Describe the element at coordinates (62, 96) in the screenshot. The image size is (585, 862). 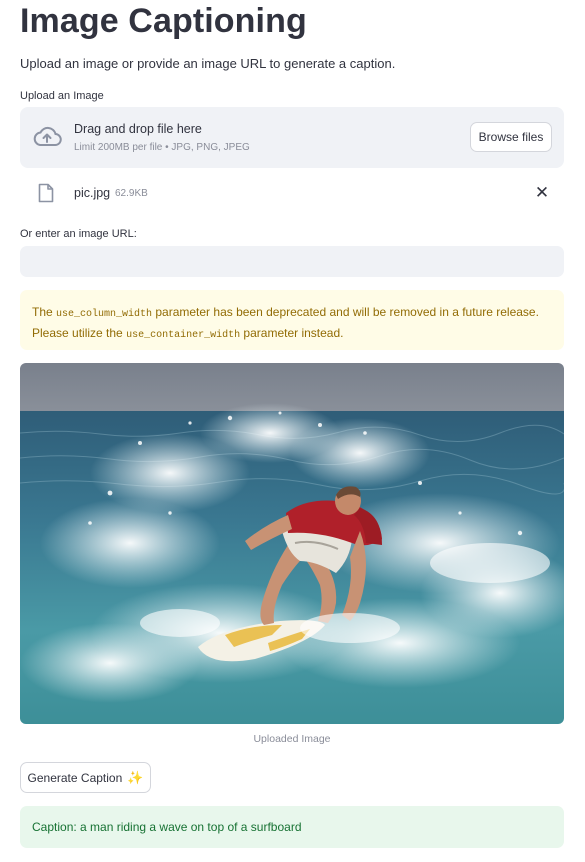
I see `upload-label: Upload an Image` at that location.